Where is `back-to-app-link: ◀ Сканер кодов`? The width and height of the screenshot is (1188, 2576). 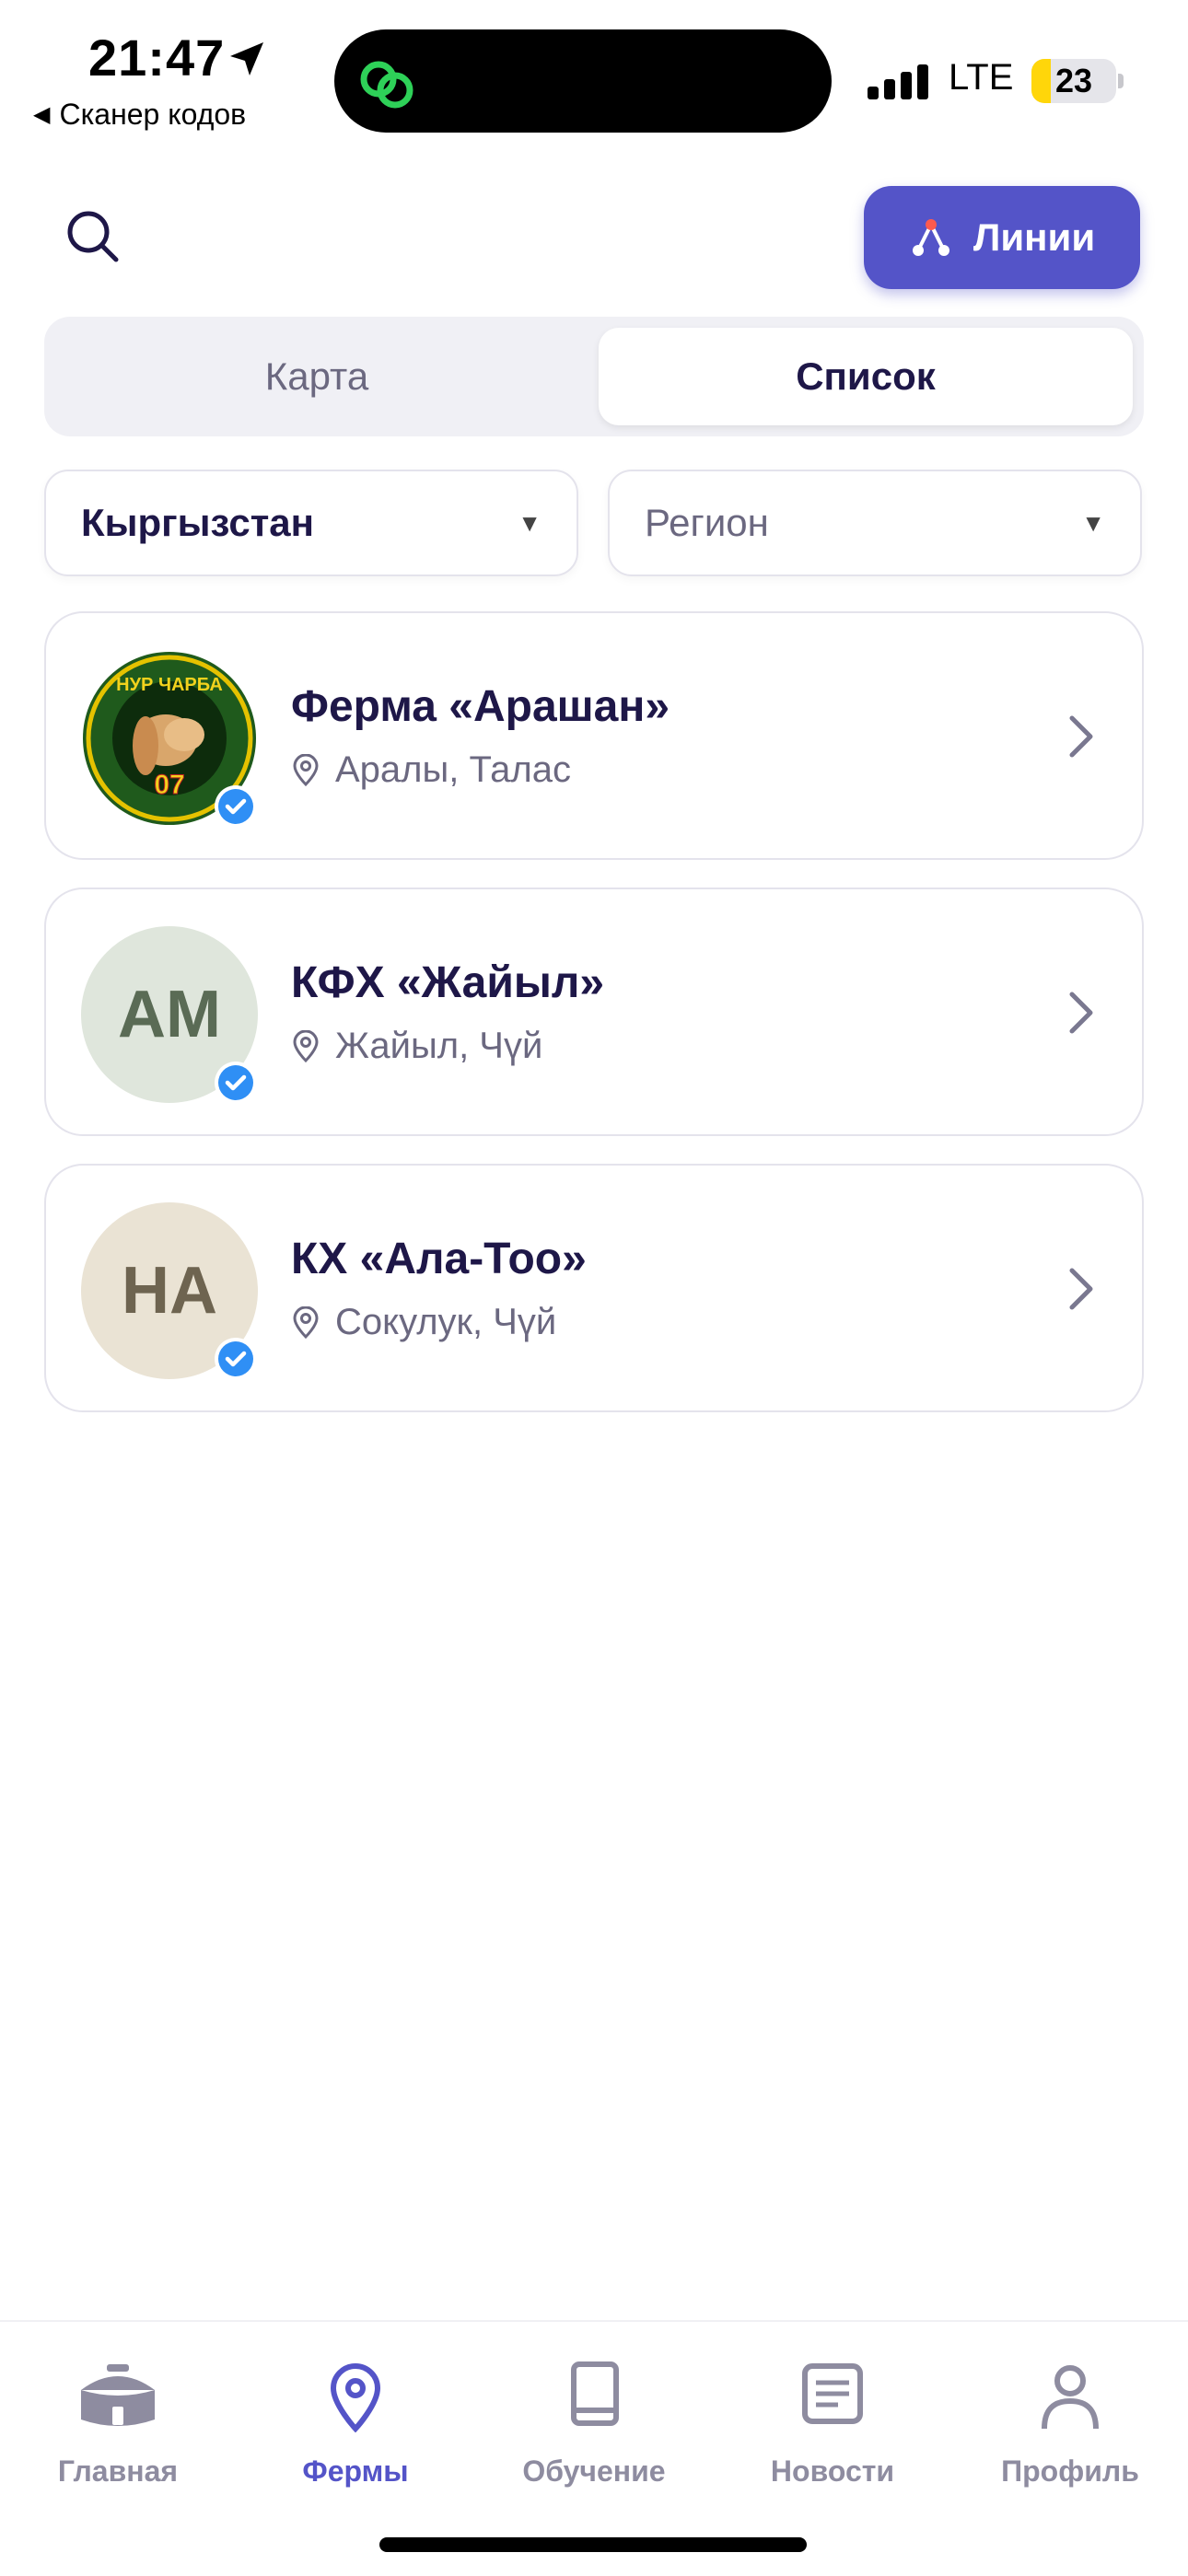 back-to-app-link: ◀ Сканер кодов is located at coordinates (139, 115).